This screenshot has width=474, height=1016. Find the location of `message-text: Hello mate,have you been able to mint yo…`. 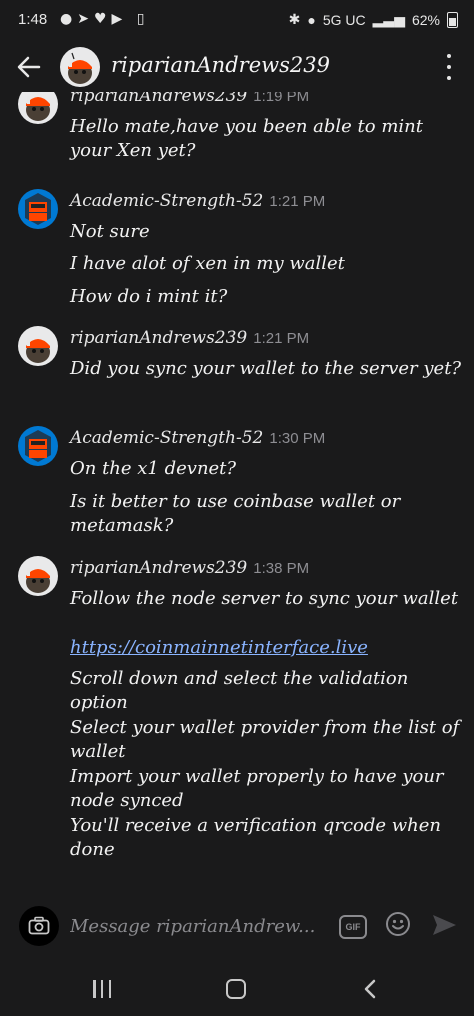

message-text: Hello mate,have you been able to mint yo… is located at coordinates (246, 138).